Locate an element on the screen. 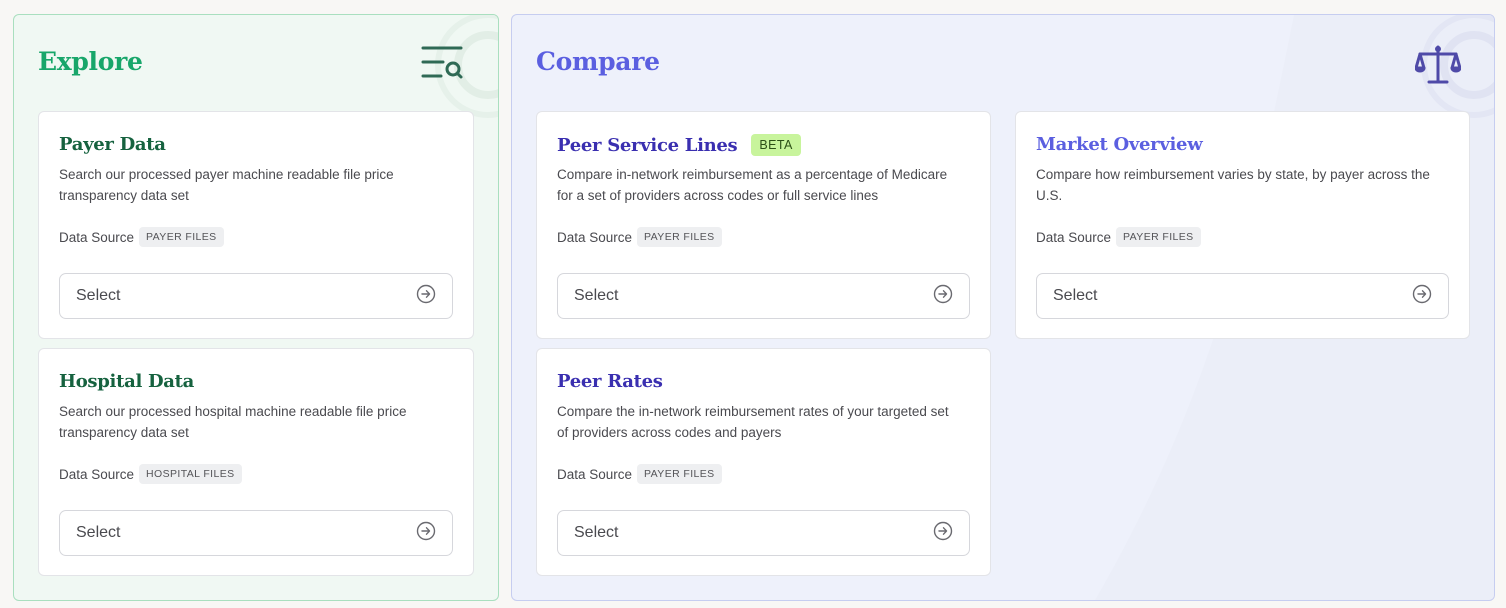 This screenshot has height=608, width=1506. data-source: Data Source HOSPITAL FILES is located at coordinates (150, 474).